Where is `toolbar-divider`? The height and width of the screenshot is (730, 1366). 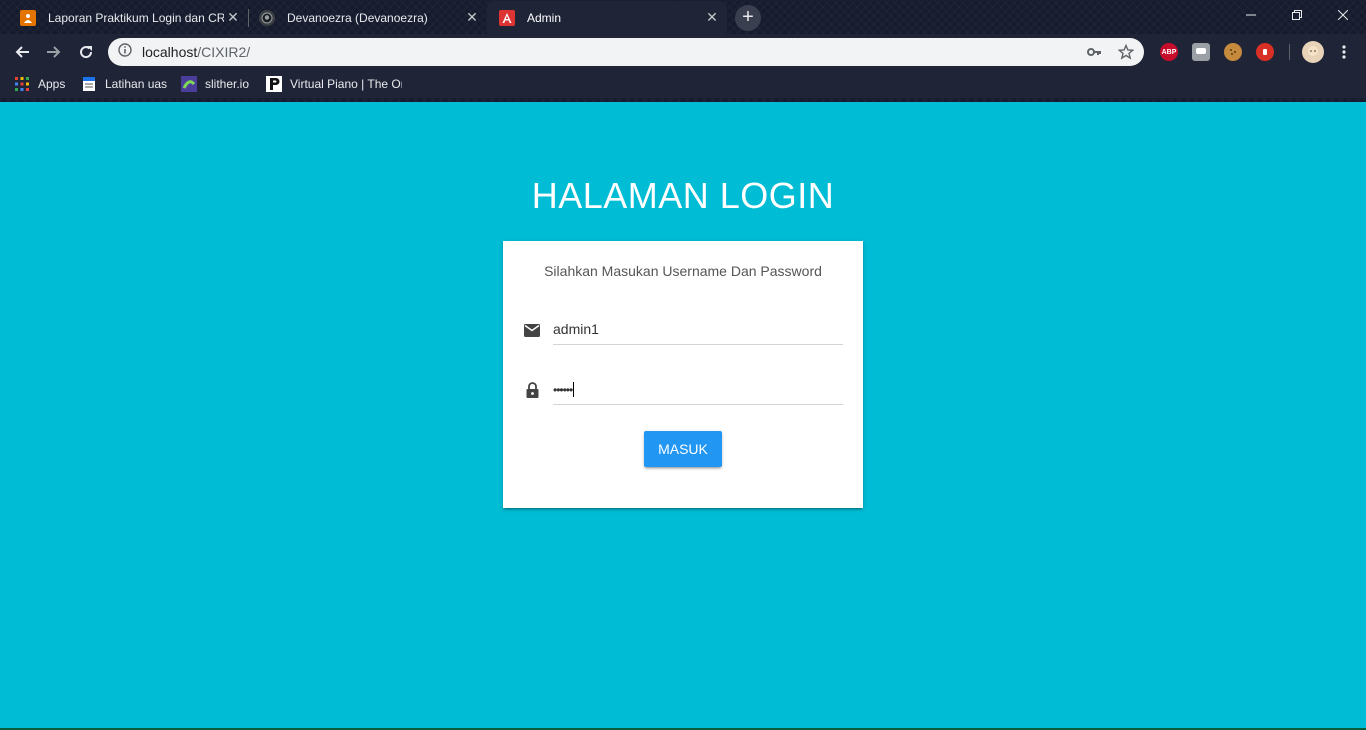 toolbar-divider is located at coordinates (1289, 52).